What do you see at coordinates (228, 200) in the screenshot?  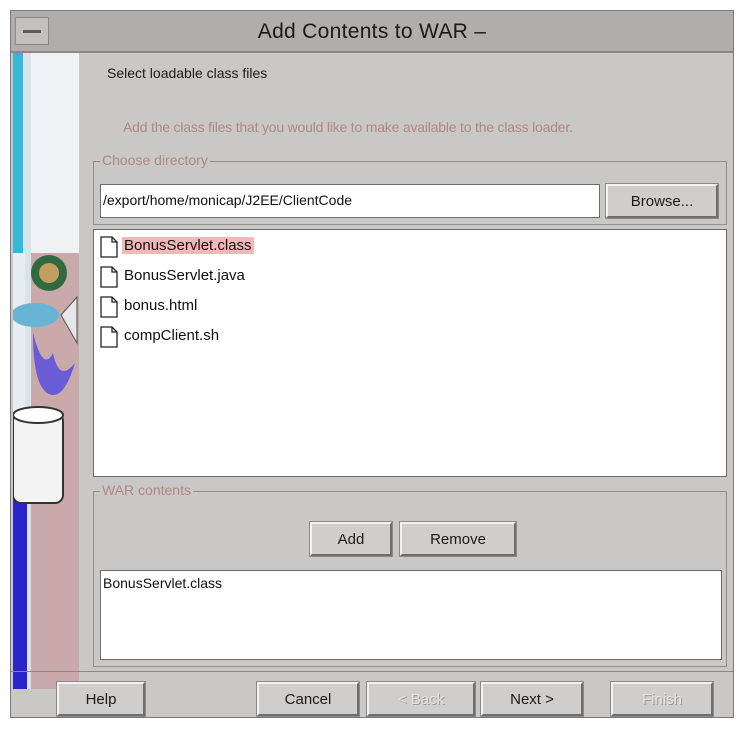 I see `directory-path-value: /export/home/monicap/J2EE/ClientCode` at bounding box center [228, 200].